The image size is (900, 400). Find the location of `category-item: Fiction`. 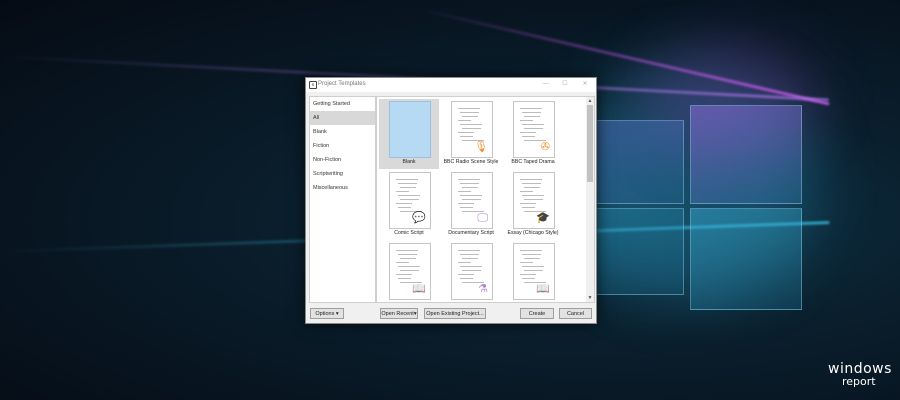

category-item: Fiction is located at coordinates (342, 146).